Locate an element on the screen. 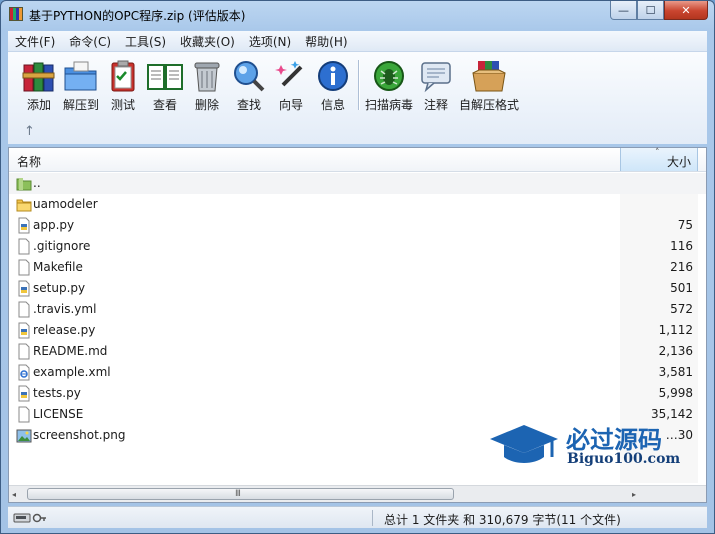  list-item: release.py 1,112 is located at coordinates (357, 330).